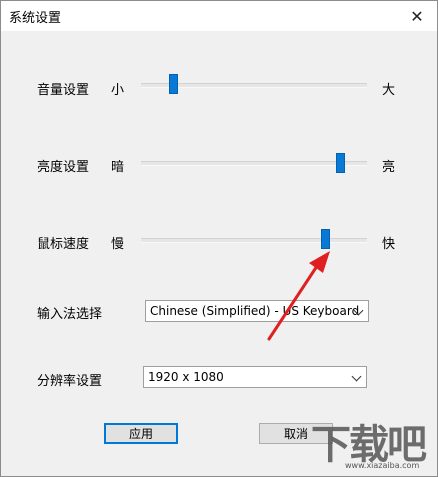 The width and height of the screenshot is (438, 477). Describe the element at coordinates (370, 442) in the screenshot. I see `watermark-logo: 下载吧 www.xiazaiba.com` at that location.